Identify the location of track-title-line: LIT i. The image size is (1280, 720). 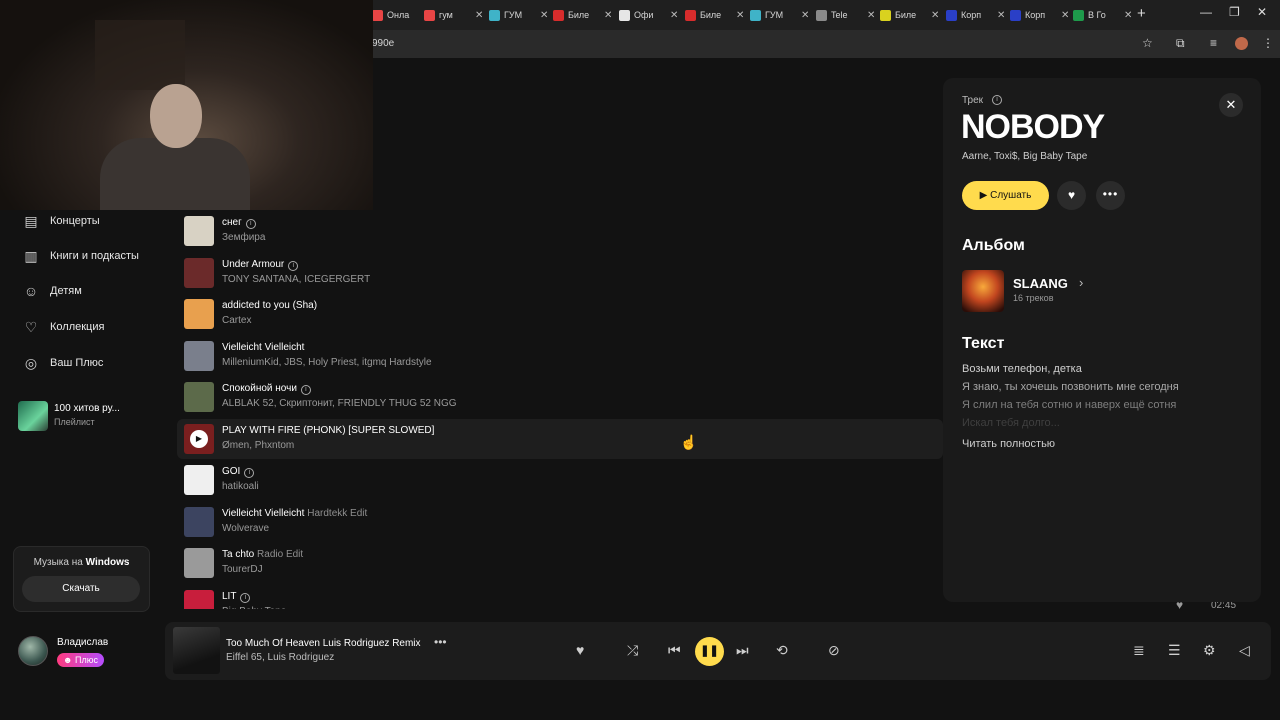
(236, 597).